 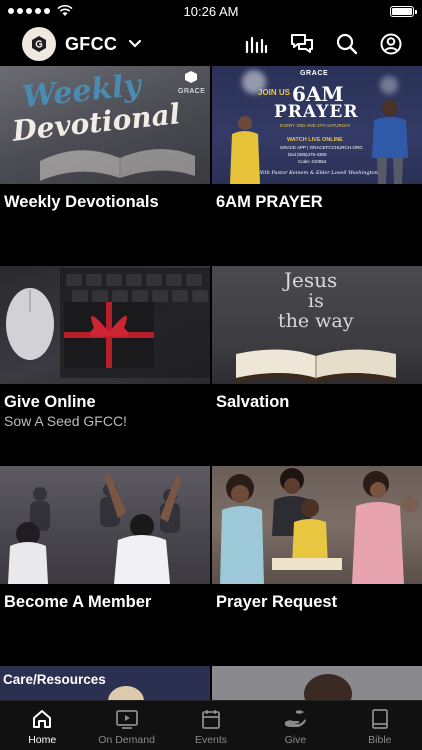 I want to click on tab-label: Events, so click(x=211, y=740).